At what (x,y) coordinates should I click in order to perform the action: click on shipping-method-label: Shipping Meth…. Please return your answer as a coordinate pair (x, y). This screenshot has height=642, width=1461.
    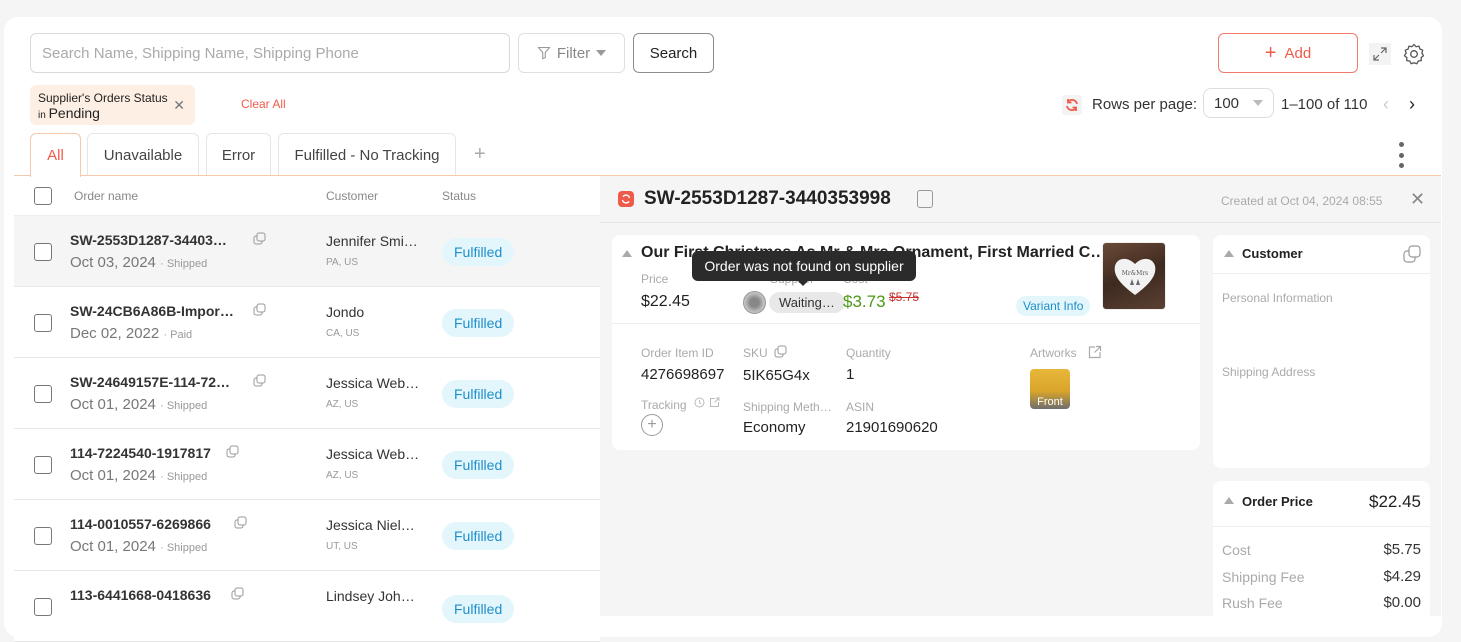
    Looking at the image, I should click on (787, 407).